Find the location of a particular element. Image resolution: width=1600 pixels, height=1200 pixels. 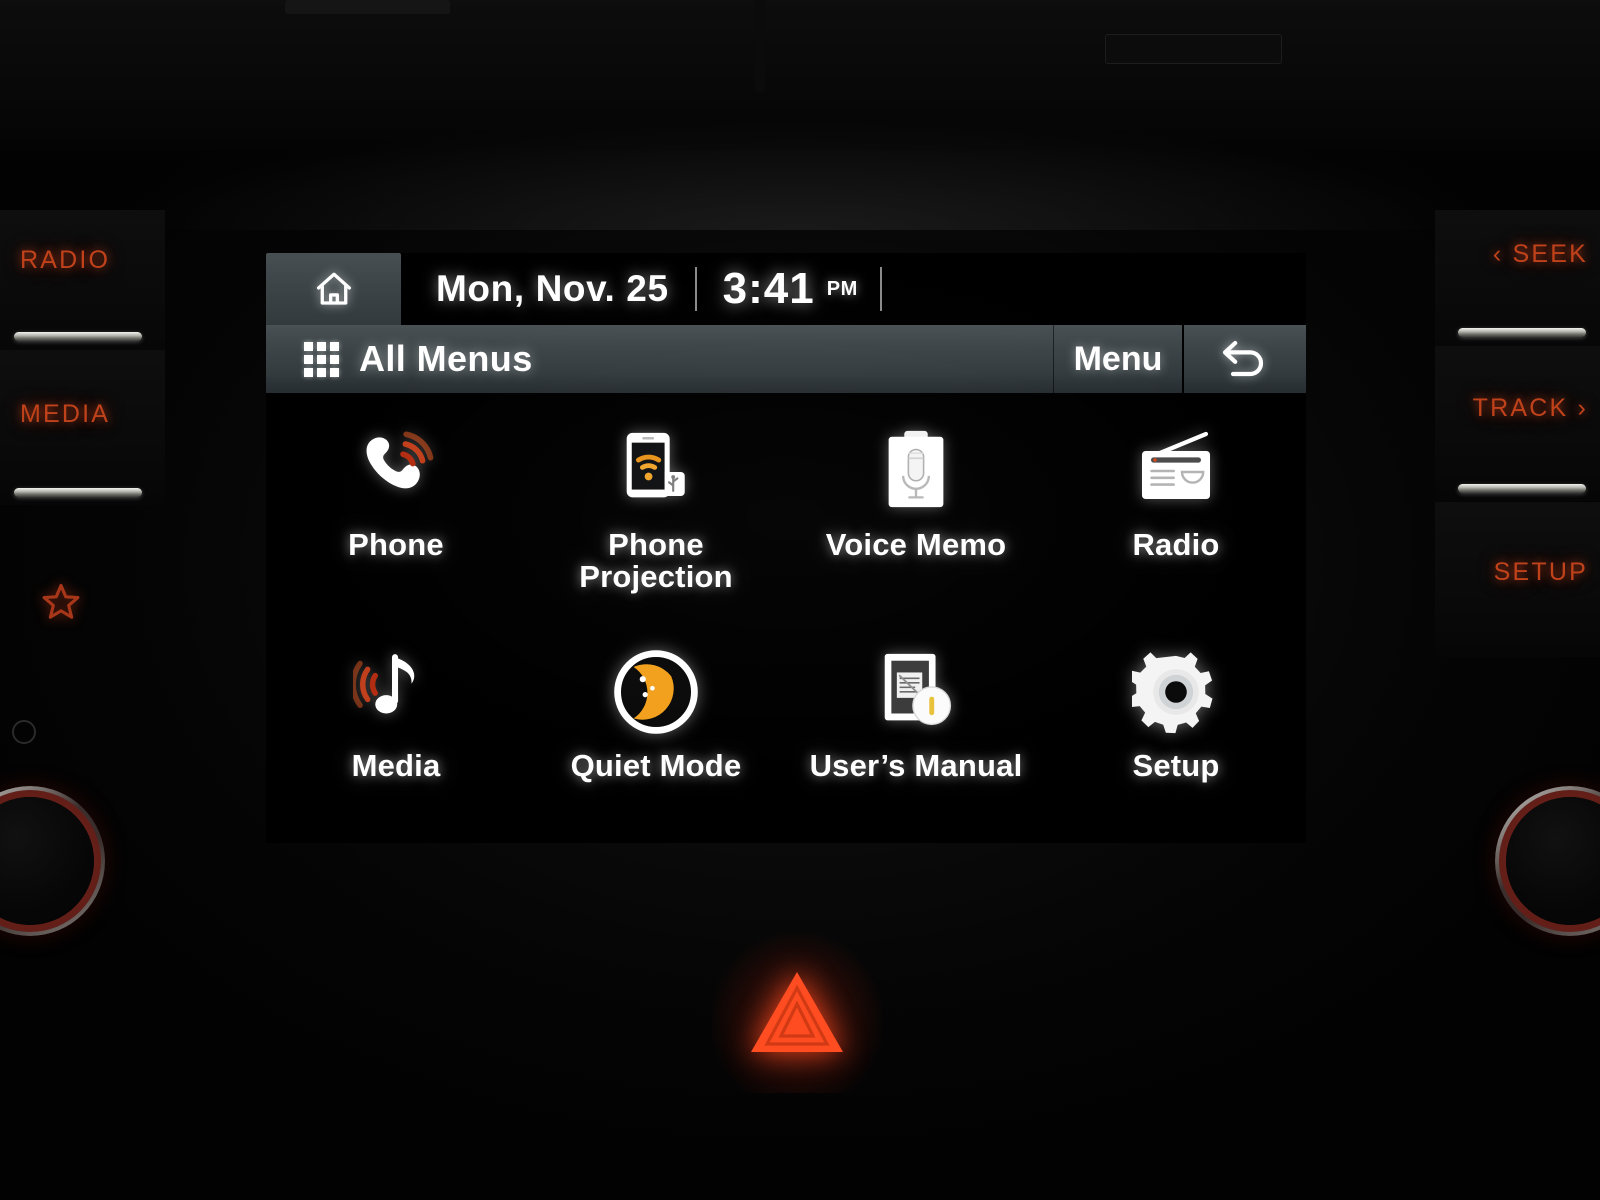

hardkey-setup: SETUP is located at coordinates (1517, 579).